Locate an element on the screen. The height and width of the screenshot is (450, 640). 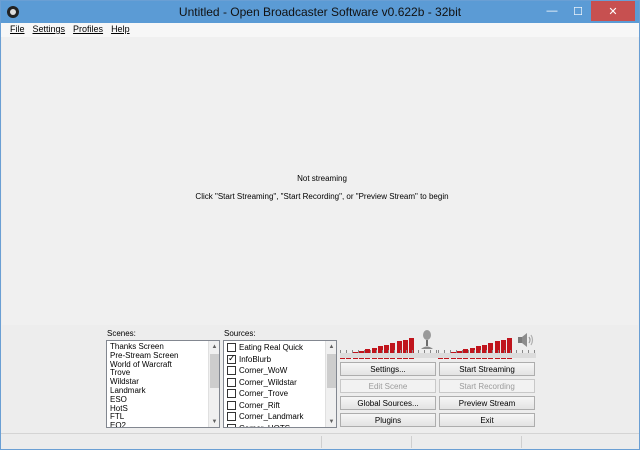
menu-settings: Settings is located at coordinates (50, 30).